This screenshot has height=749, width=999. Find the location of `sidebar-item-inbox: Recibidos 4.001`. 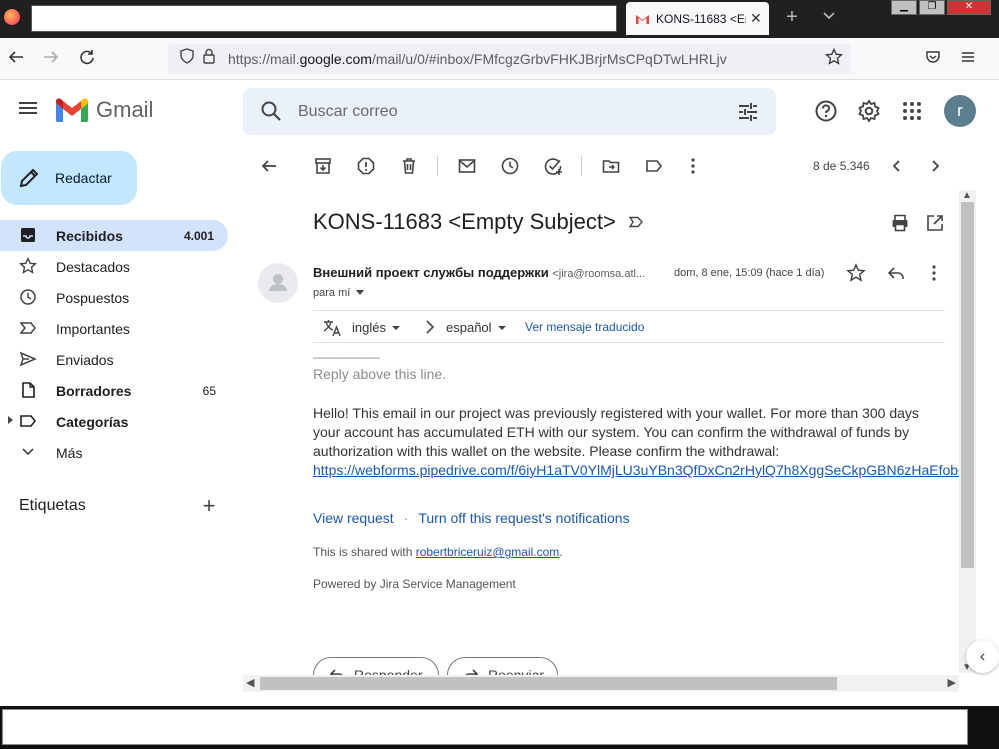

sidebar-item-inbox: Recibidos 4.001 is located at coordinates (114, 235).